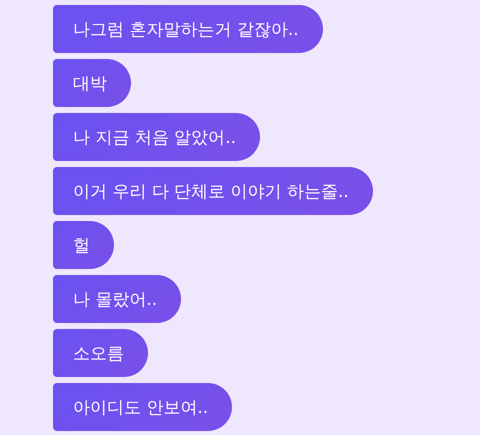 Image resolution: width=480 pixels, height=435 pixels. What do you see at coordinates (83, 245) in the screenshot?
I see `message-bubble: 헐` at bounding box center [83, 245].